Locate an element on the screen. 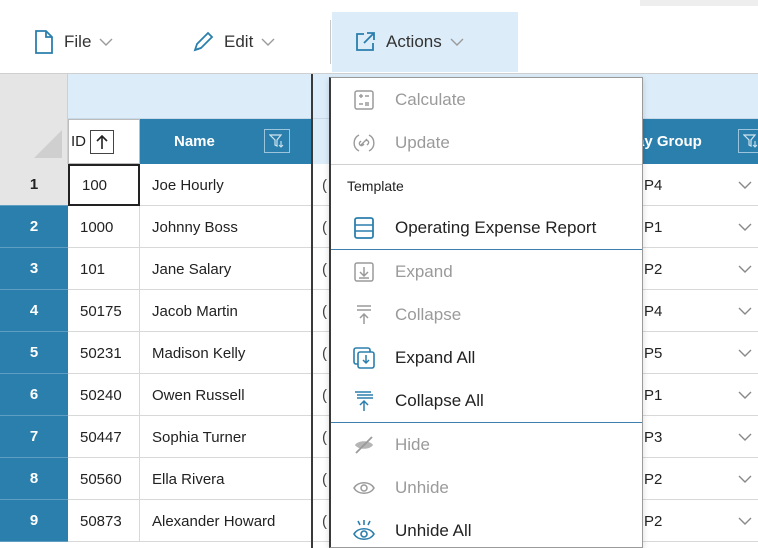 The image size is (758, 548). frozen-column-divider is located at coordinates (312, 311).